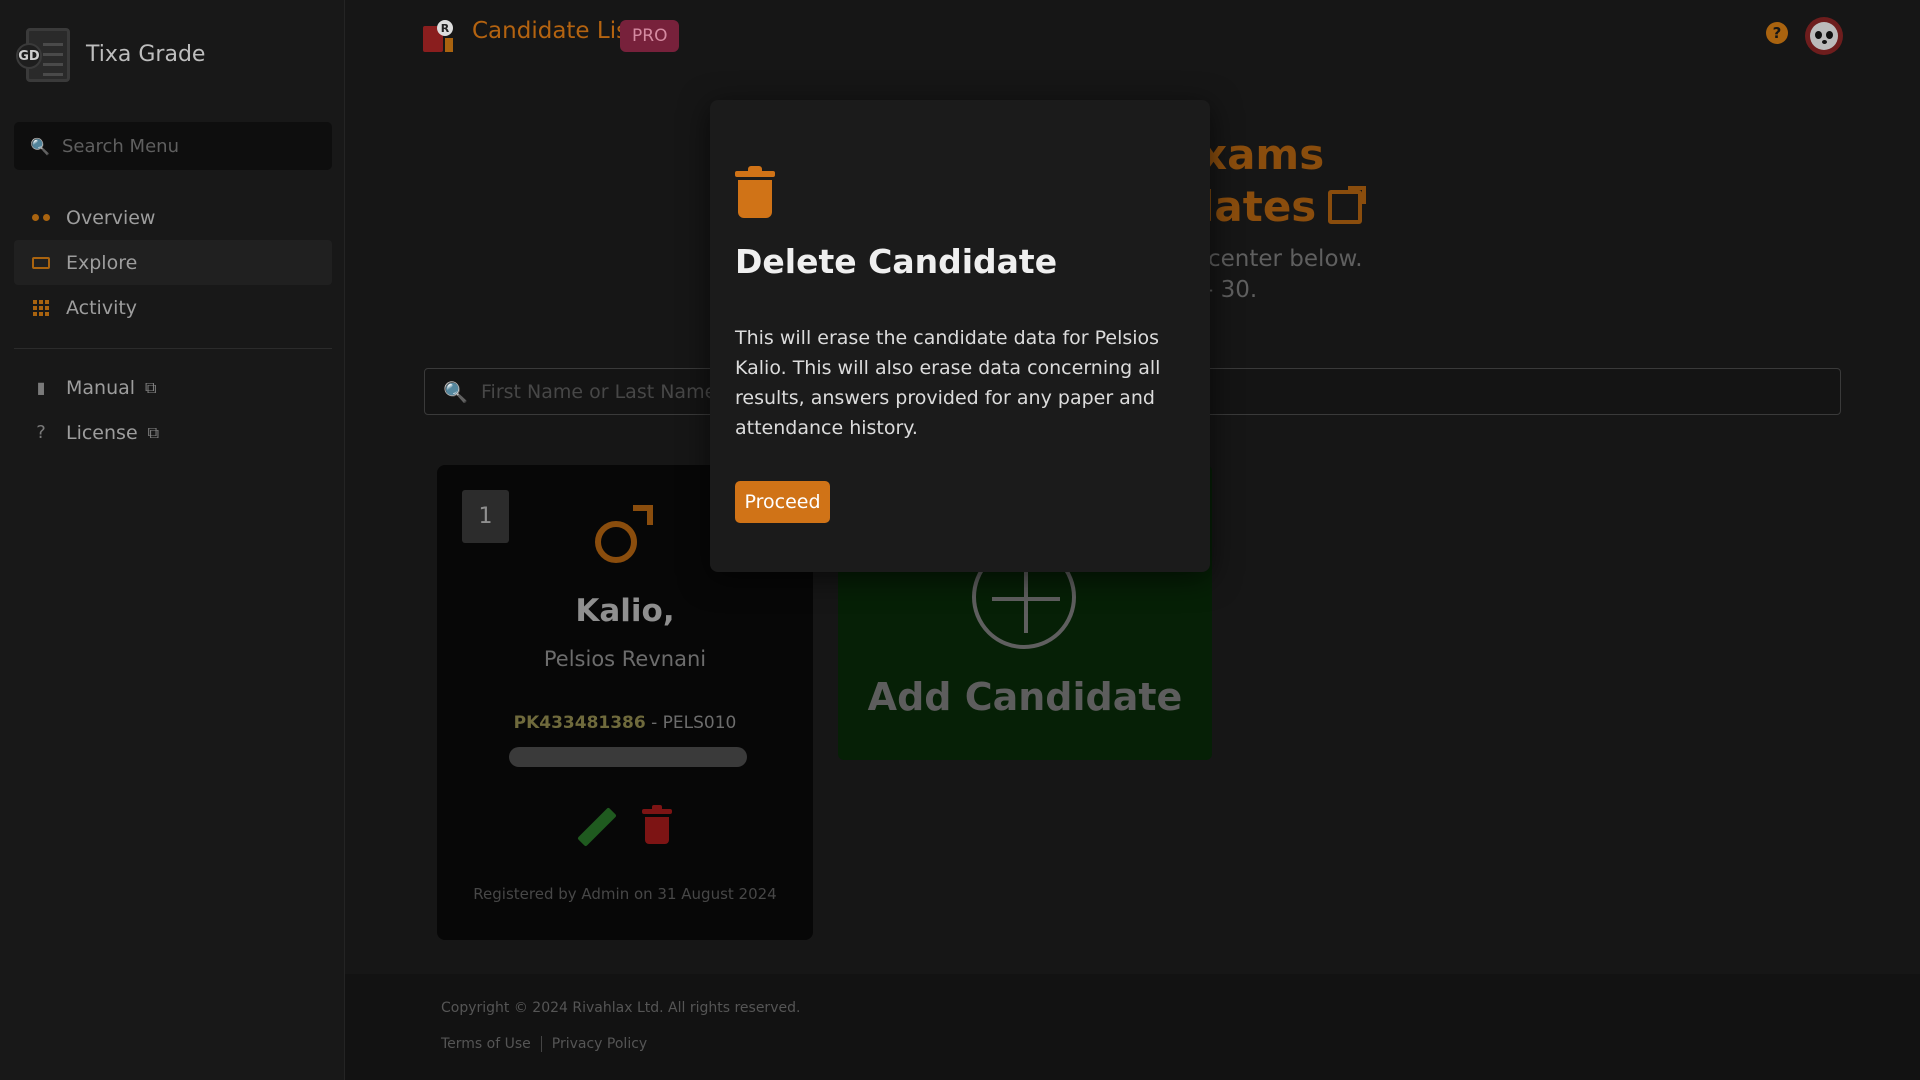 The image size is (1920, 1080). What do you see at coordinates (755, 192) in the screenshot?
I see `trash-icon` at bounding box center [755, 192].